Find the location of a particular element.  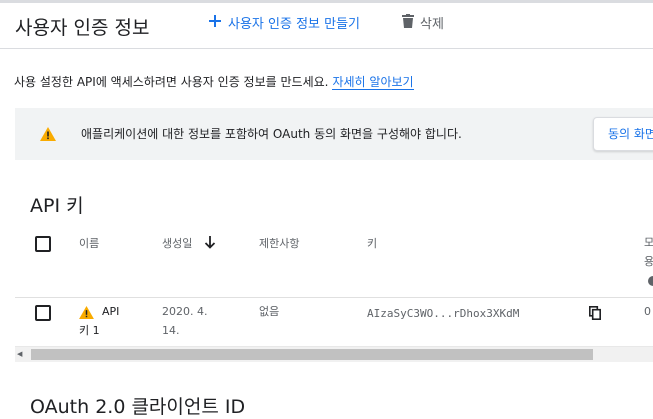

column-extra: 모 용 is located at coordinates (648, 252).